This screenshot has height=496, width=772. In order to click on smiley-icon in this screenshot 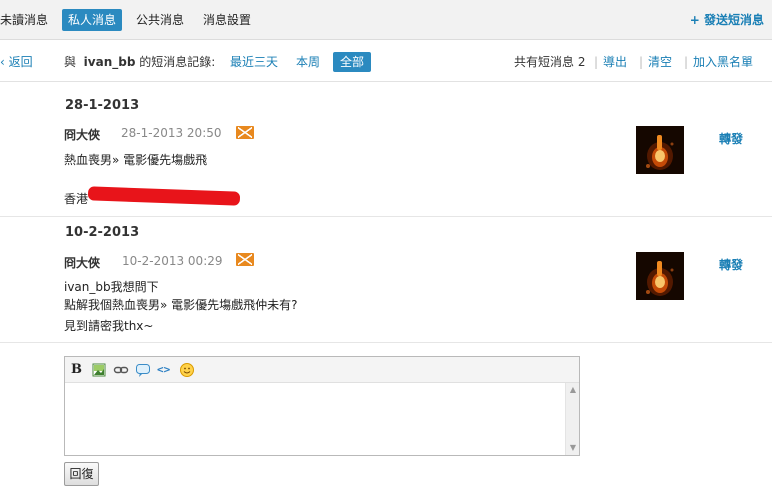, I will do `click(187, 370)`.